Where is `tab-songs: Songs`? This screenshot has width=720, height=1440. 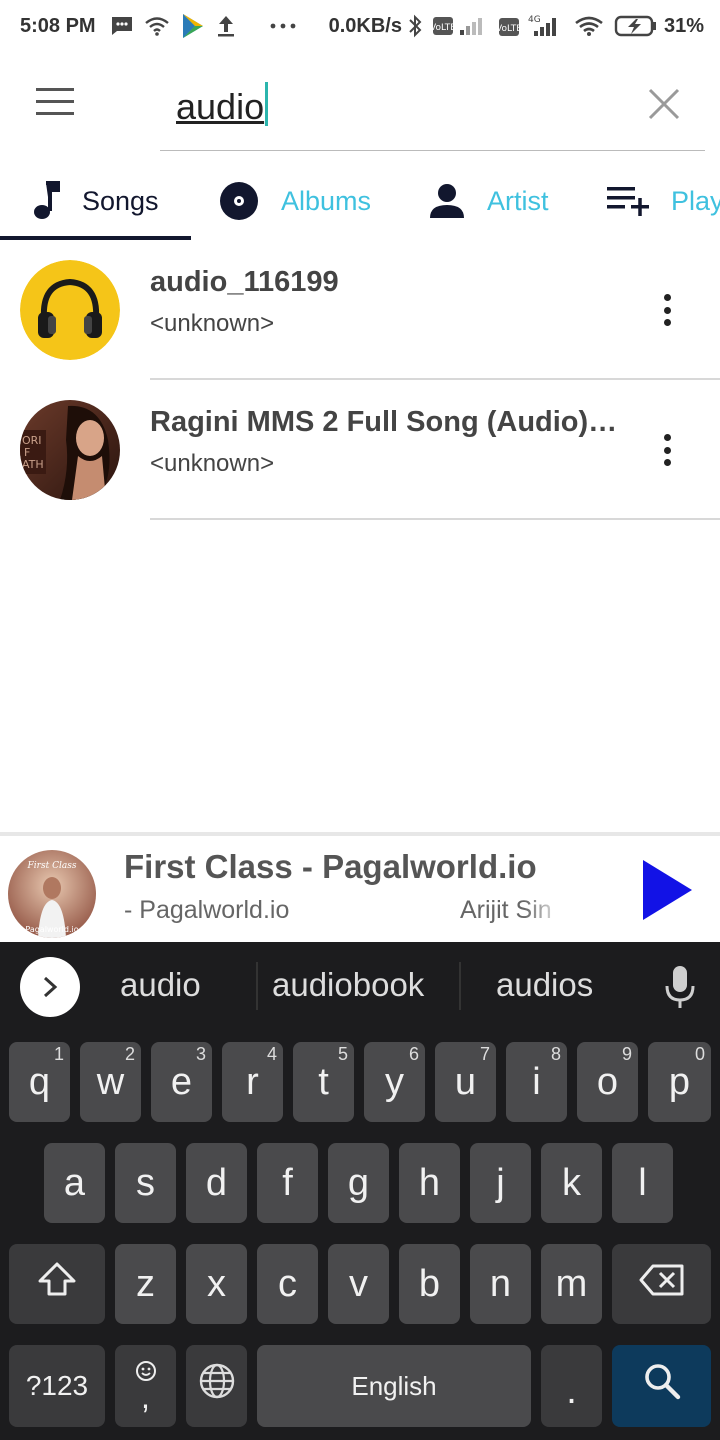
tab-songs: Songs is located at coordinates (95, 201).